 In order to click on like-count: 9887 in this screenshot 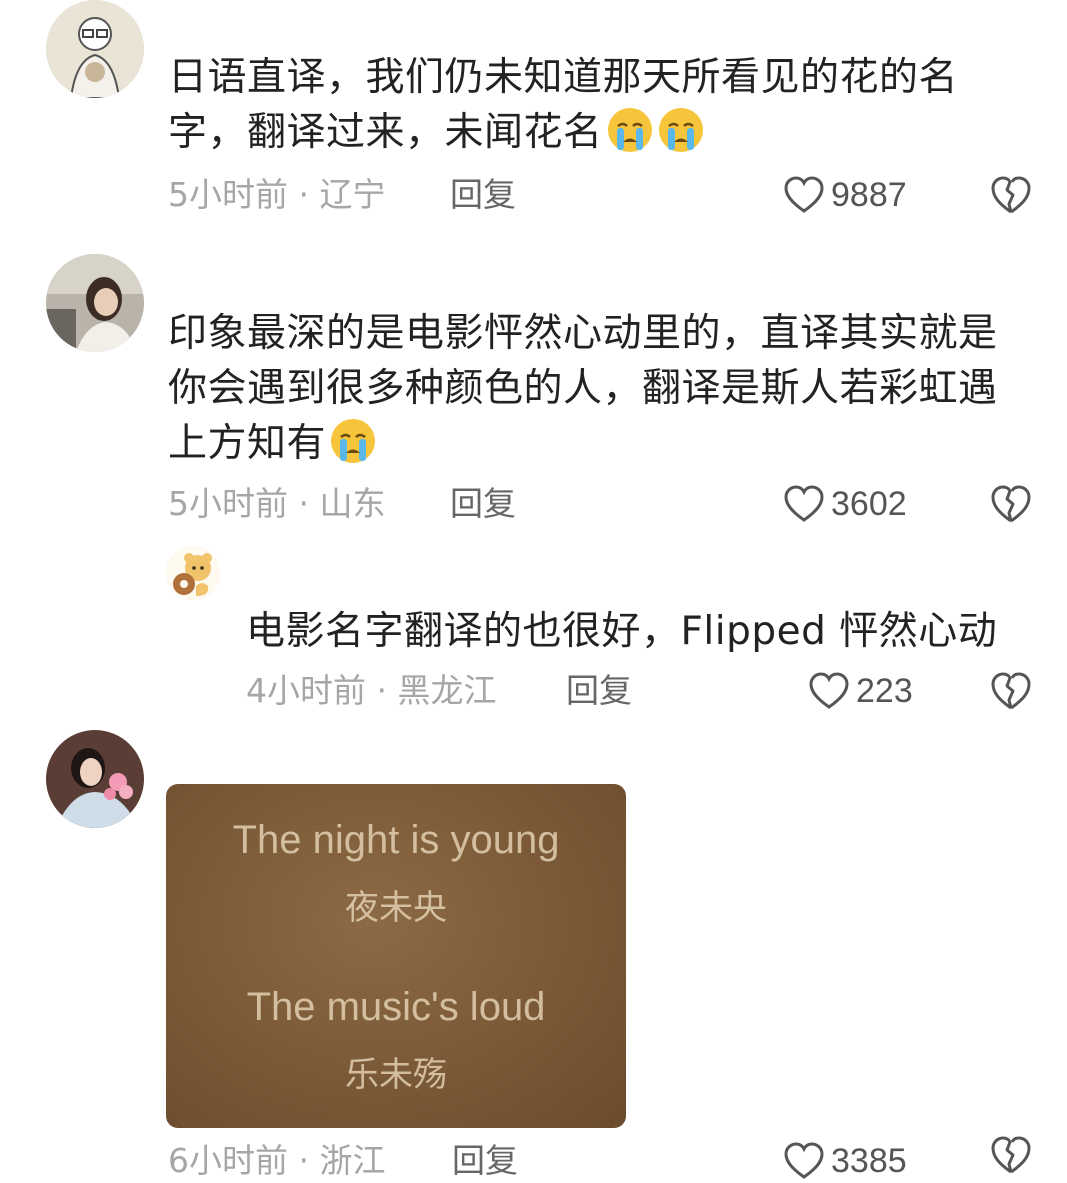, I will do `click(869, 194)`.